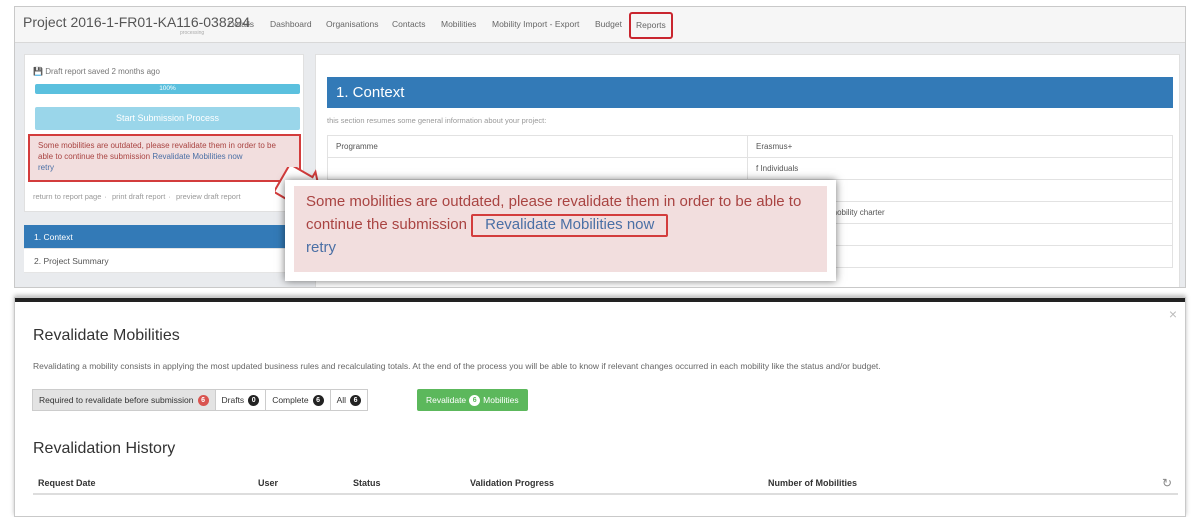  I want to click on progress-bar: 100%, so click(167, 89).